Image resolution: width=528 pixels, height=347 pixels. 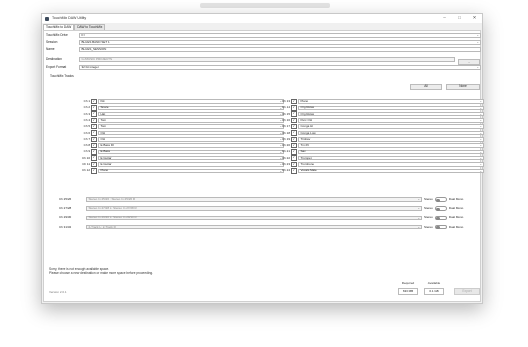 I want to click on track-row: Ch 1 ✓ Kik ⌄, so click(x=177, y=101).